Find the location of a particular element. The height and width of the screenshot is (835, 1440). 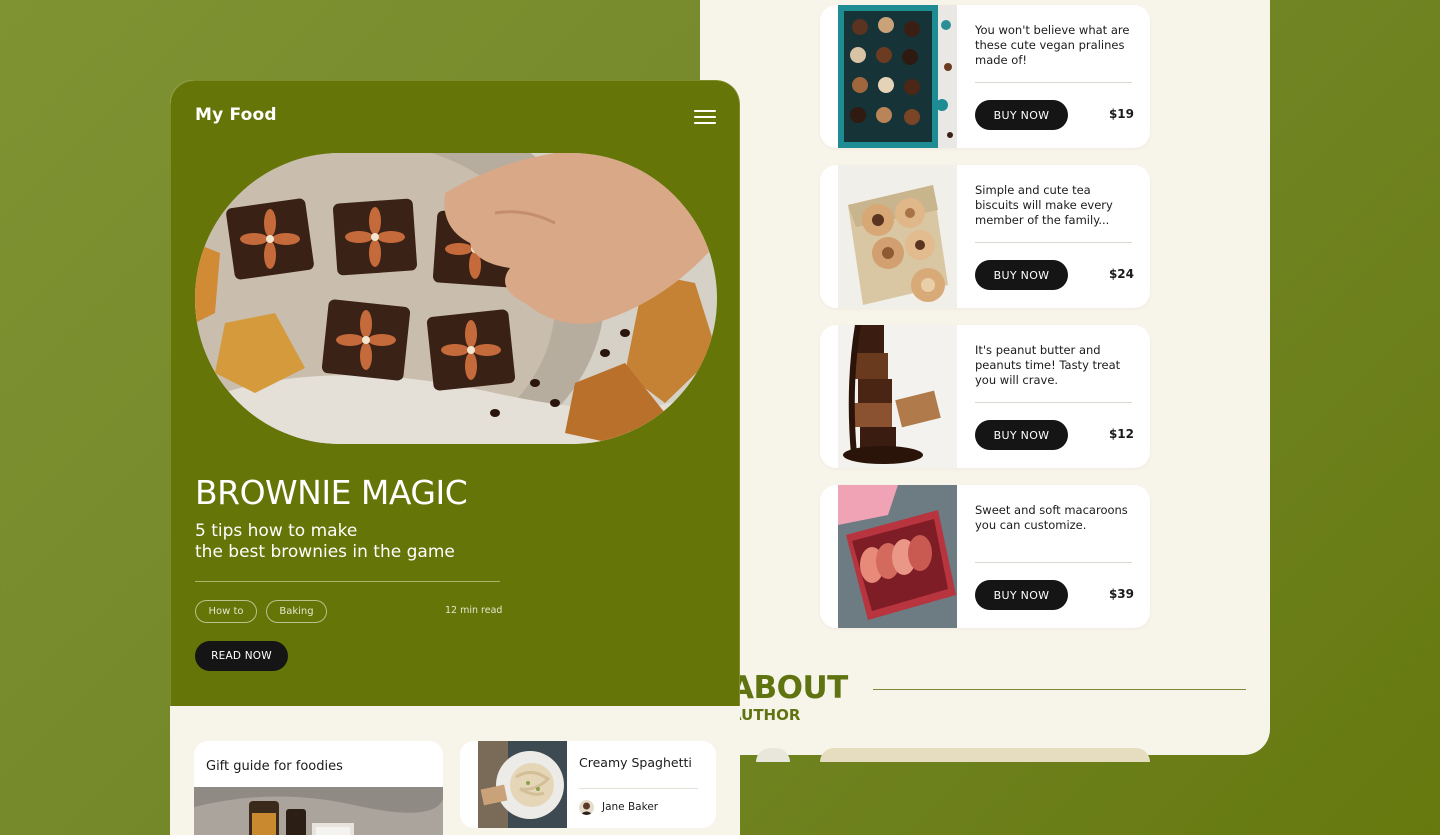

hamburger-menu-icon is located at coordinates (705, 117).